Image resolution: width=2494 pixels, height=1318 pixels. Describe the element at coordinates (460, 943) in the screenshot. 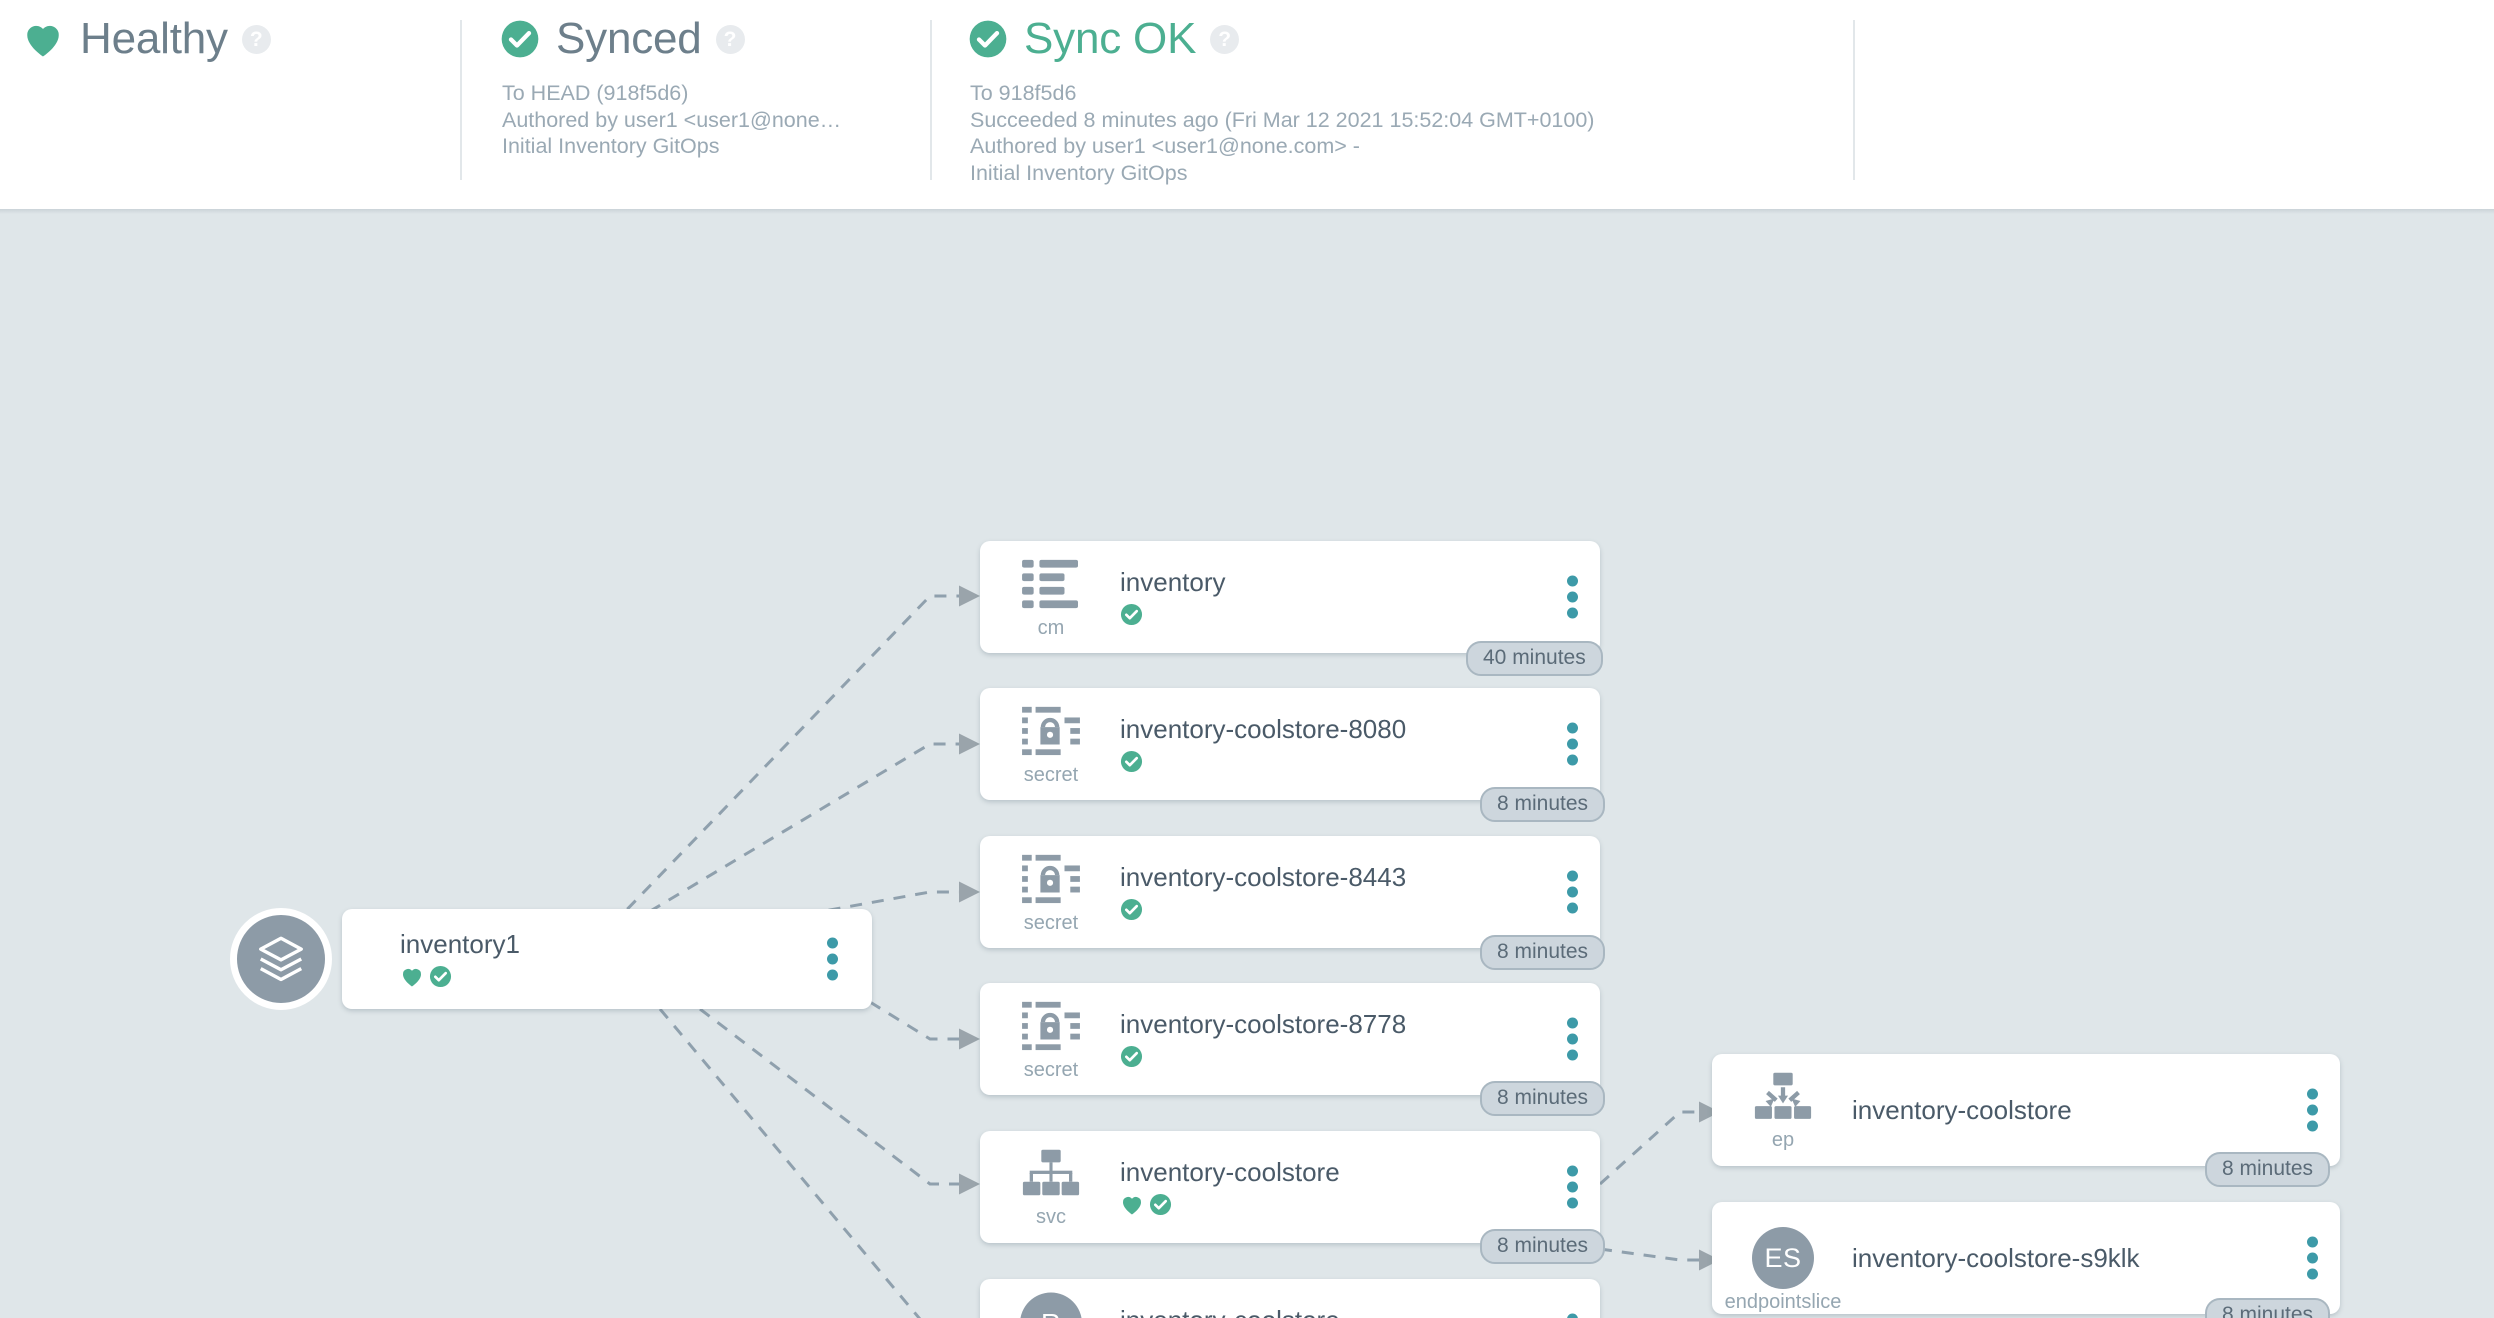

I see `application-node-title: inventory1` at that location.